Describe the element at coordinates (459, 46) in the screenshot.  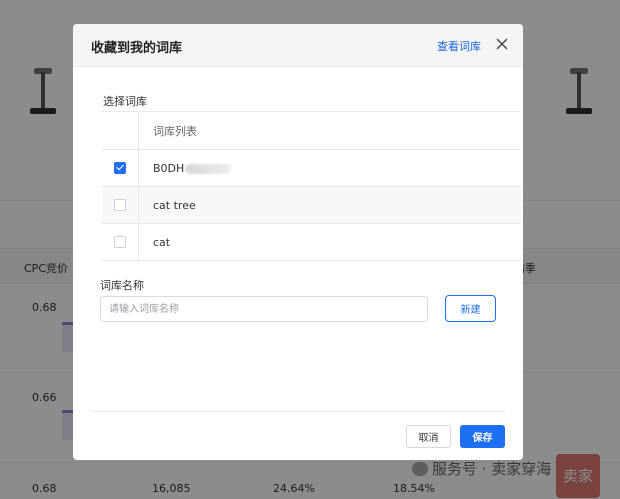
I see `view-library-link: 查看词库` at that location.